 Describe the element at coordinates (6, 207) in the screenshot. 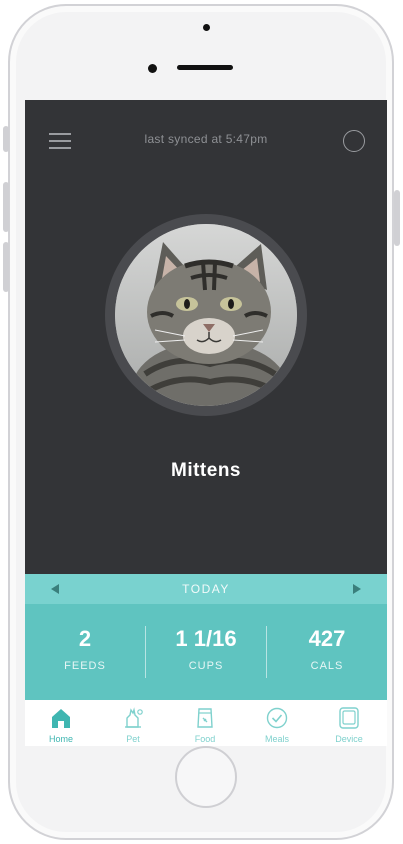

I see `volume-up-button` at that location.